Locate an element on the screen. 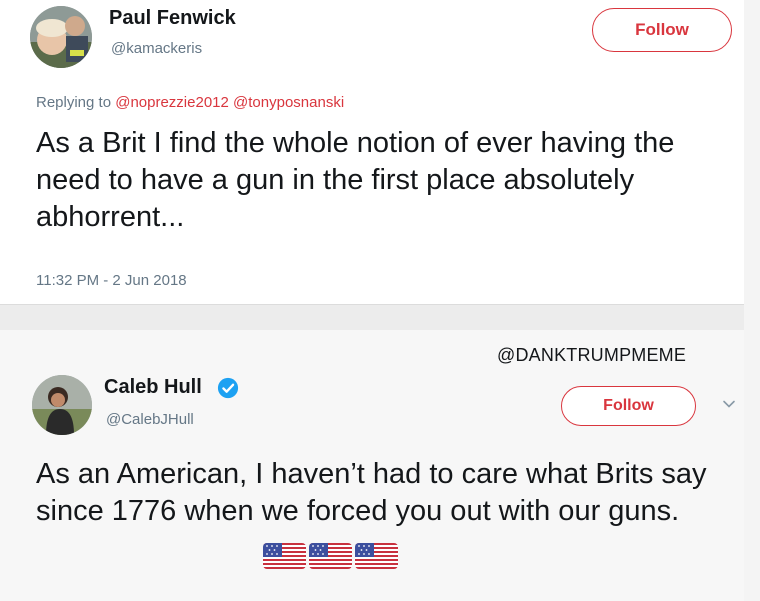 This screenshot has width=760, height=601. flag-emoji-group is located at coordinates (330, 556).